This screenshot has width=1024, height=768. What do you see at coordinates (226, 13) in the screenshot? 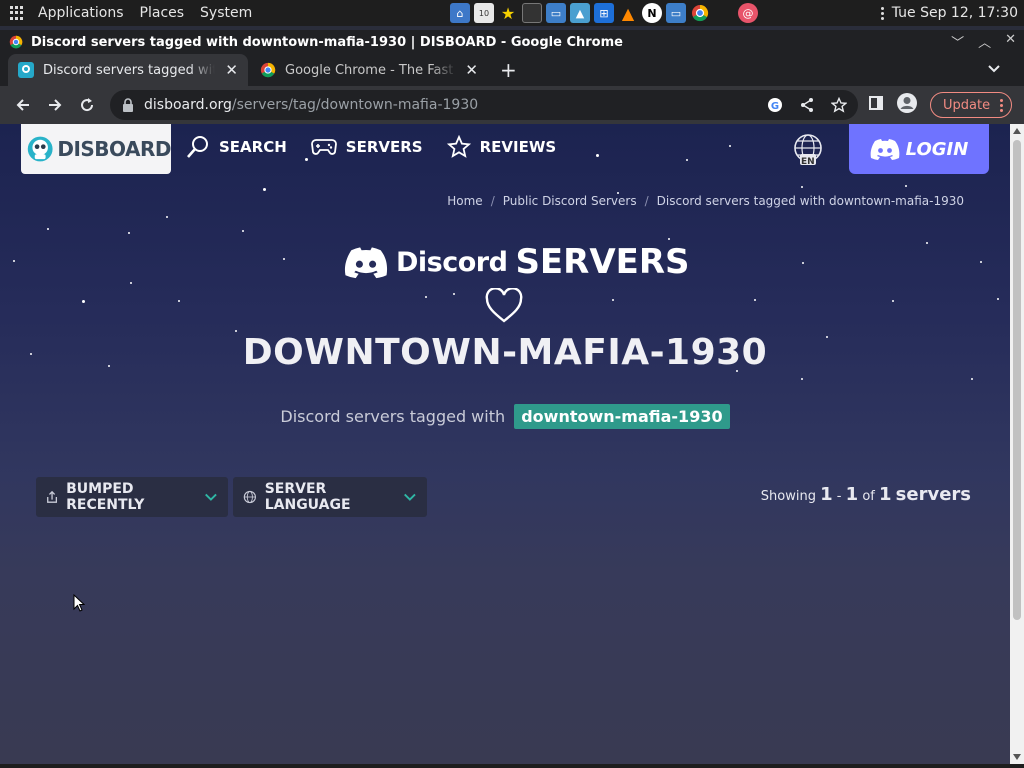
I see `menu-system: System` at bounding box center [226, 13].